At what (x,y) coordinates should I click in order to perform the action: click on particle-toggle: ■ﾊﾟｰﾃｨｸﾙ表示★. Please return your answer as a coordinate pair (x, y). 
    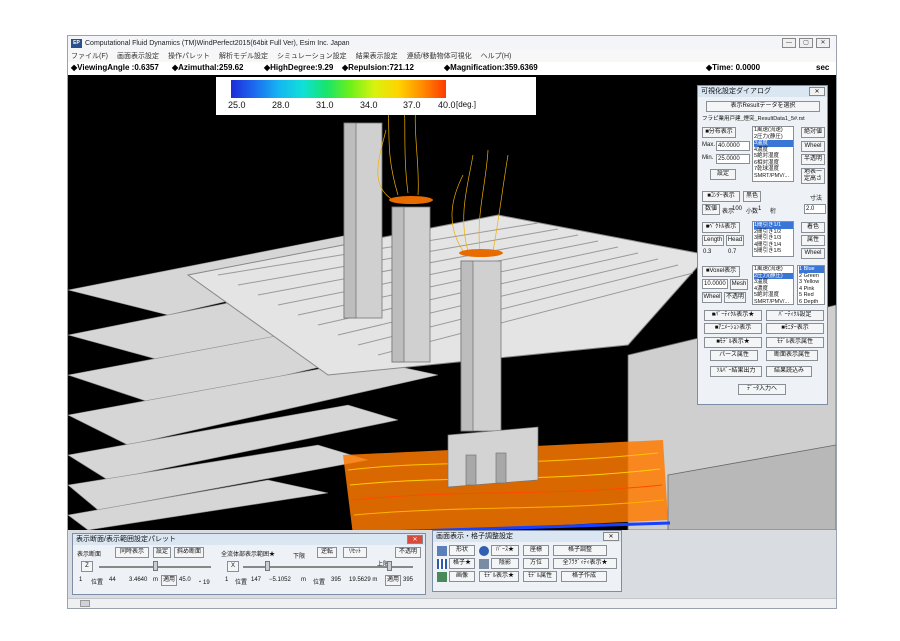
    Looking at the image, I should click on (733, 315).